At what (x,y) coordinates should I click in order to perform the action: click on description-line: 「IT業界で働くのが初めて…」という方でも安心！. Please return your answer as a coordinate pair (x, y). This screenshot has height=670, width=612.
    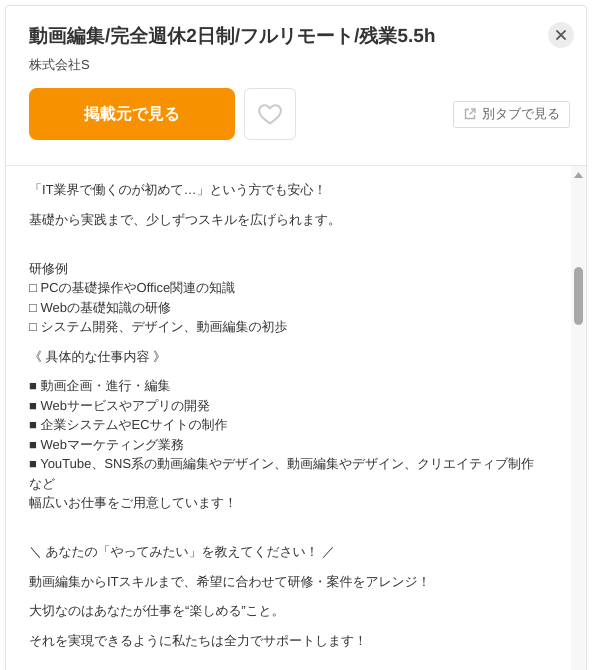
    Looking at the image, I should click on (178, 190).